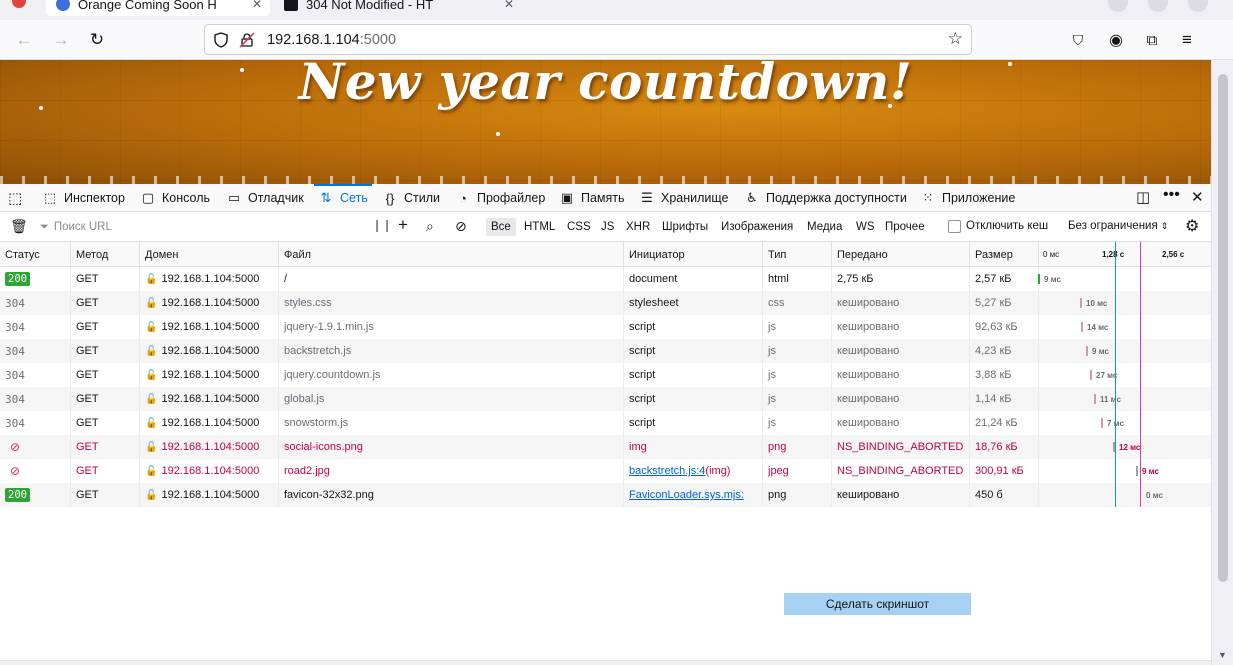 This screenshot has width=1233, height=665. I want to click on cell-domain: 🔓 192.168.1.104:5000, so click(209, 423).